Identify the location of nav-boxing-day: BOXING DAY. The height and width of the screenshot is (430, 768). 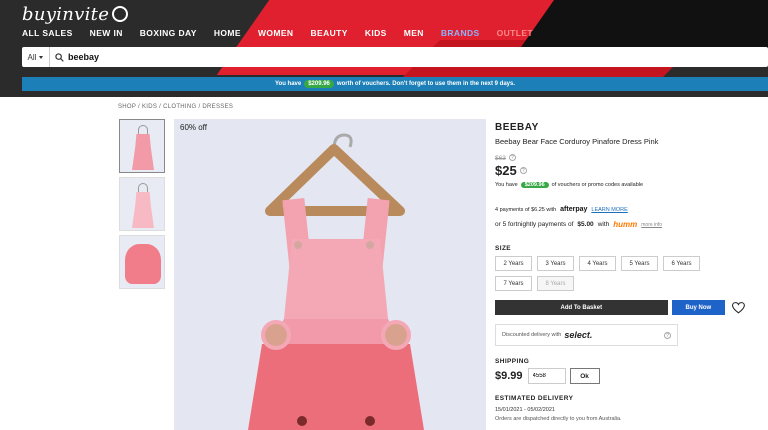
(168, 33).